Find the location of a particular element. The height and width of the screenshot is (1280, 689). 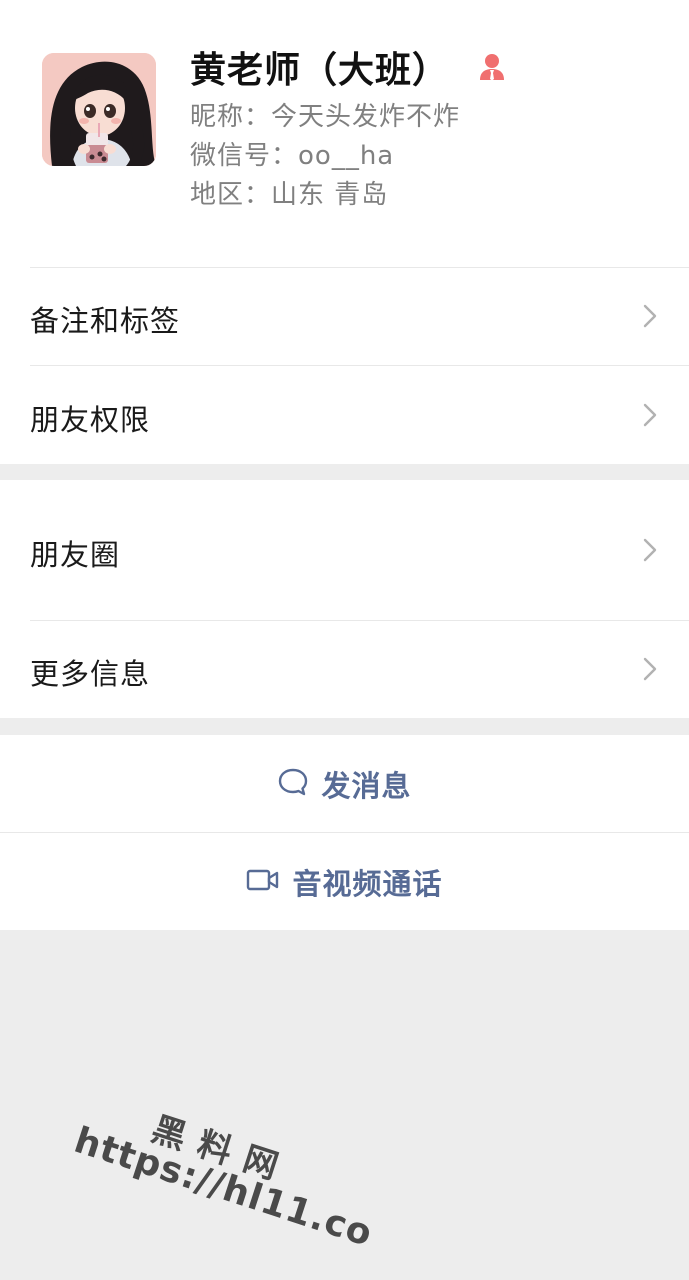

wechat-id-value: oo__ha is located at coordinates (346, 156).